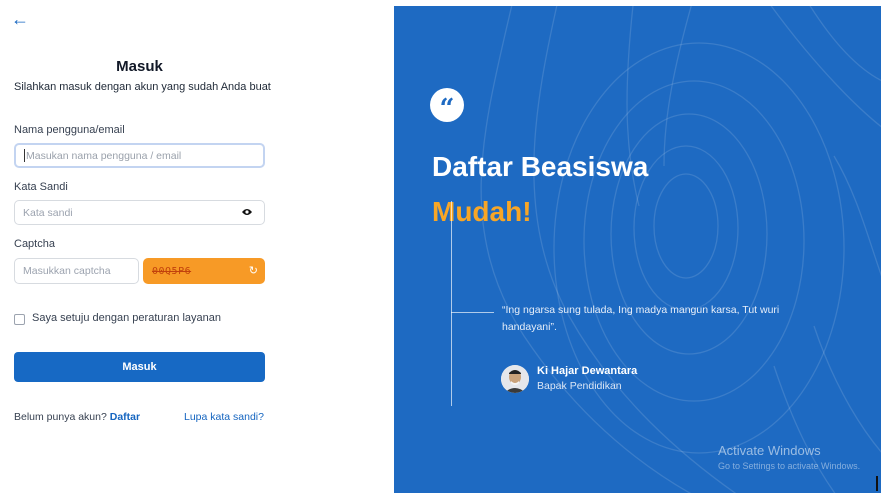 The height and width of the screenshot is (493, 881). Describe the element at coordinates (247, 212) in the screenshot. I see `eye-icon` at that location.